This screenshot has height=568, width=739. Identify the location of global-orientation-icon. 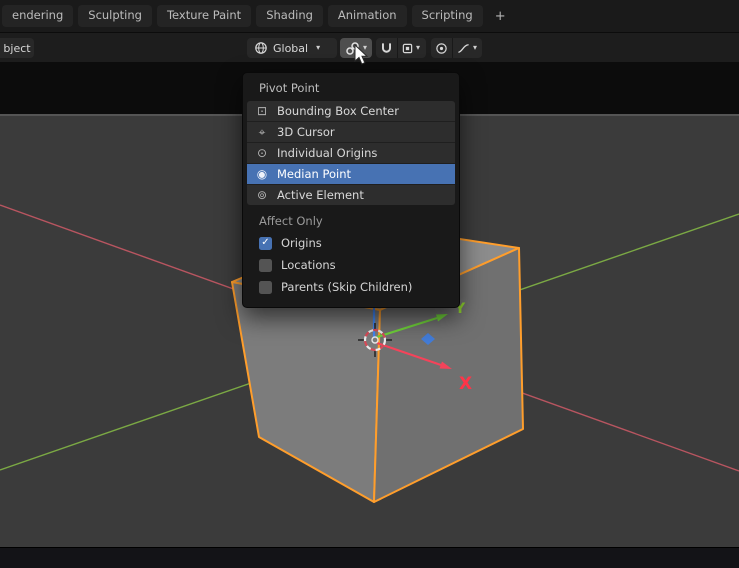
(261, 48).